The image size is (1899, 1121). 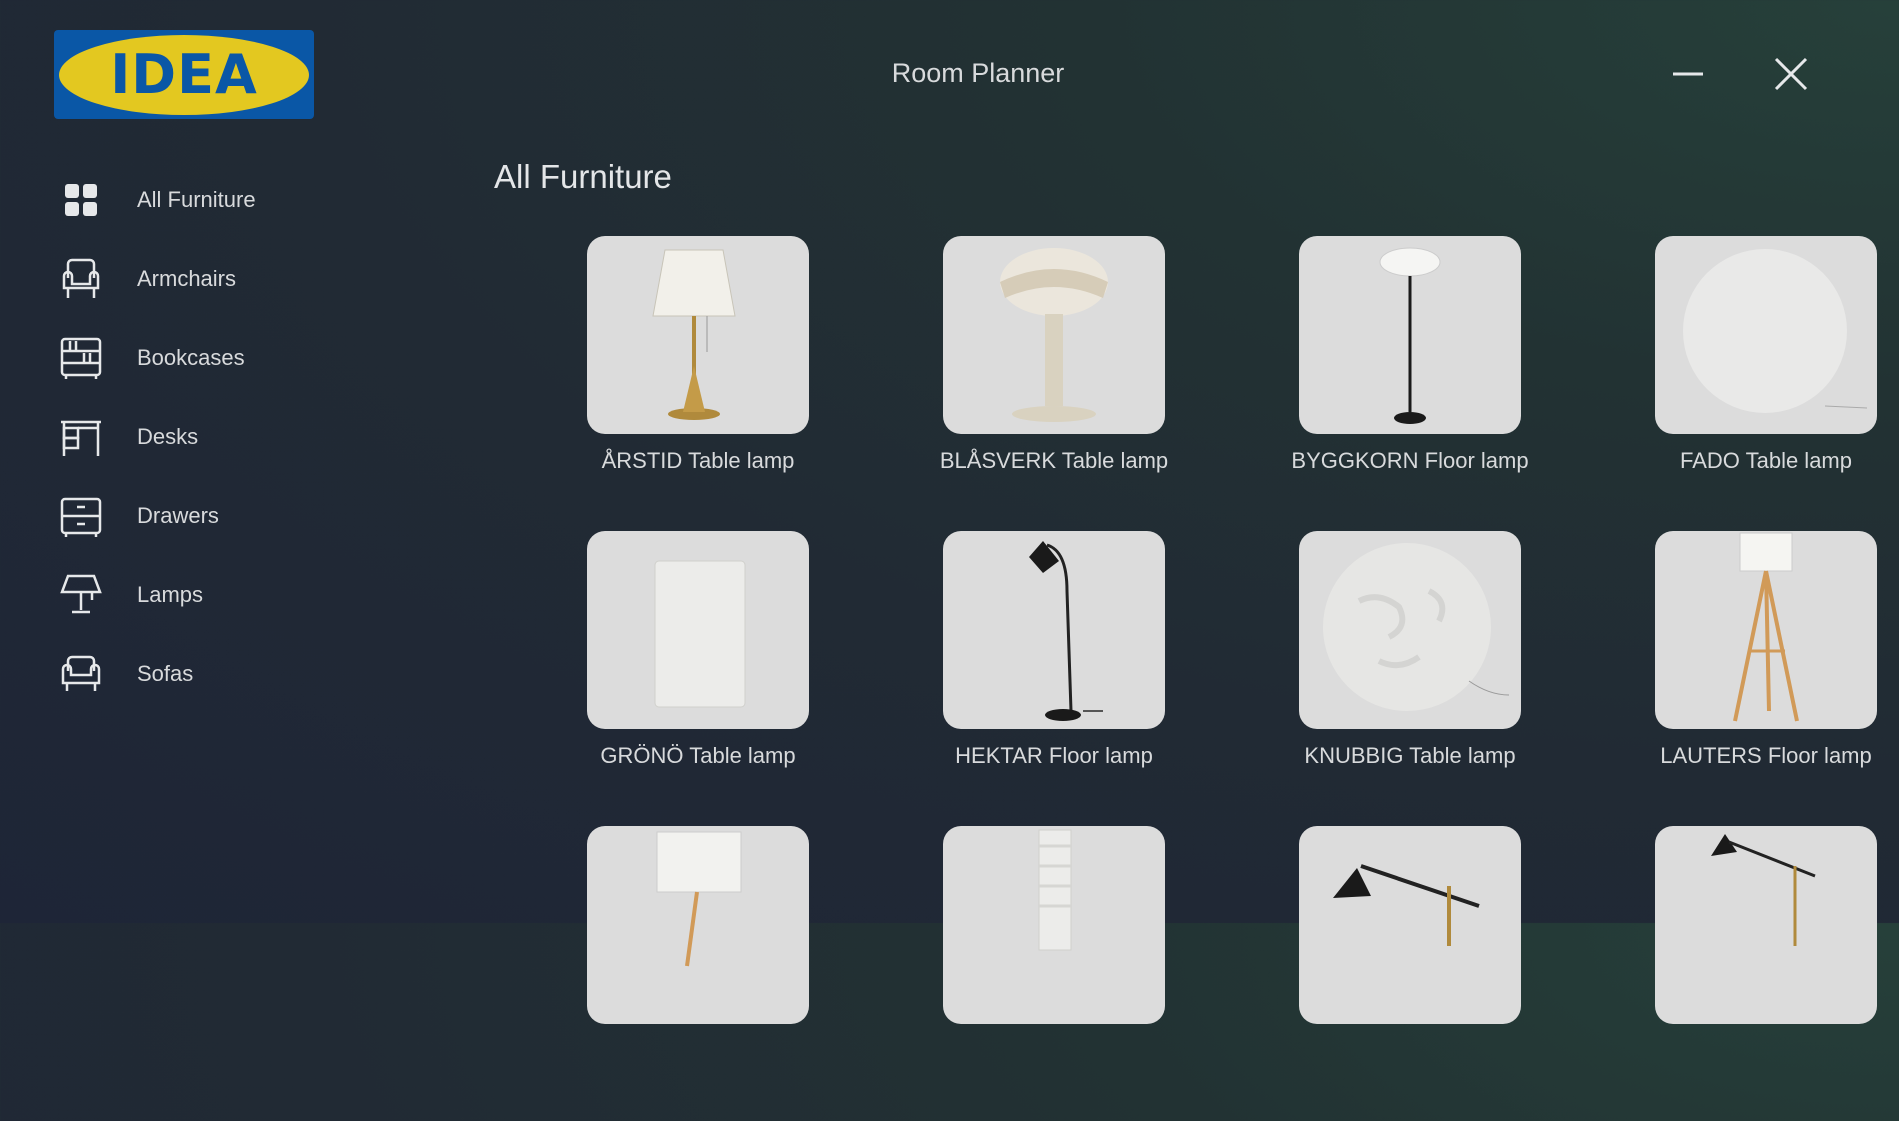 I want to click on sidebar-item-label: Lamps, so click(x=170, y=594).